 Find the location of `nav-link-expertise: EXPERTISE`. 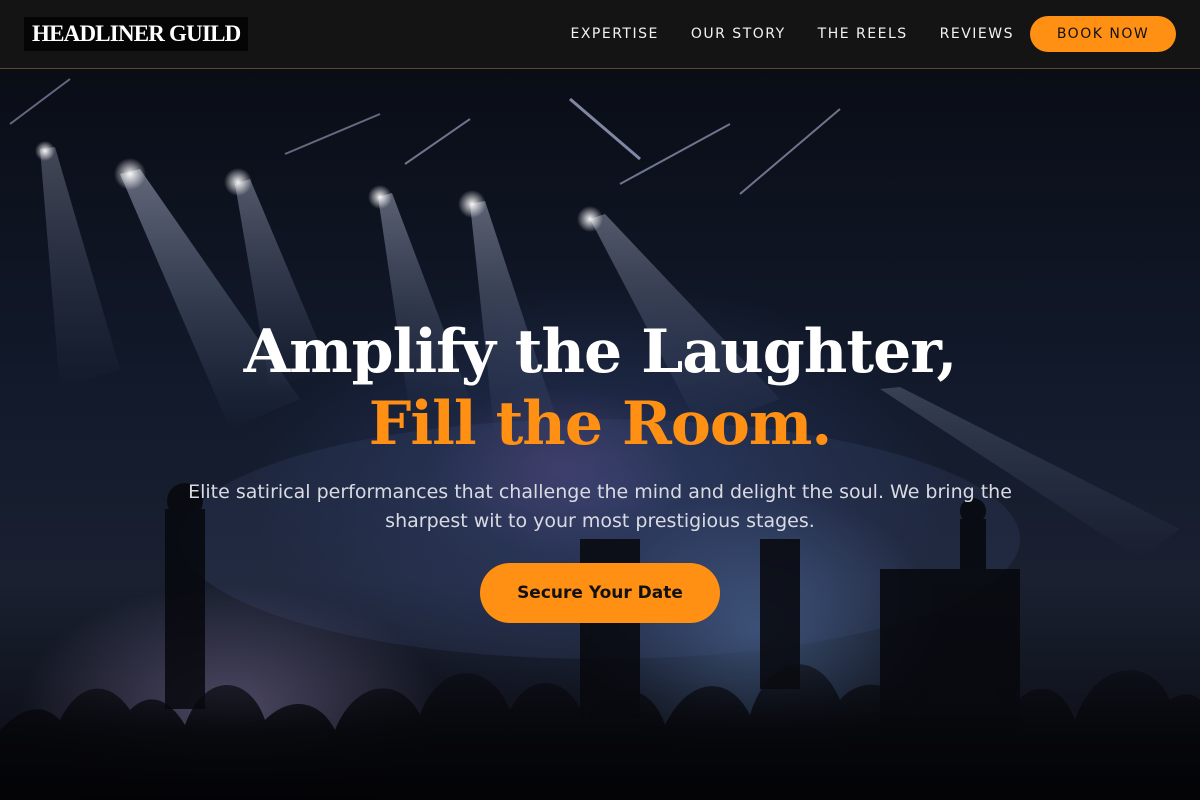

nav-link-expertise: EXPERTISE is located at coordinates (615, 34).